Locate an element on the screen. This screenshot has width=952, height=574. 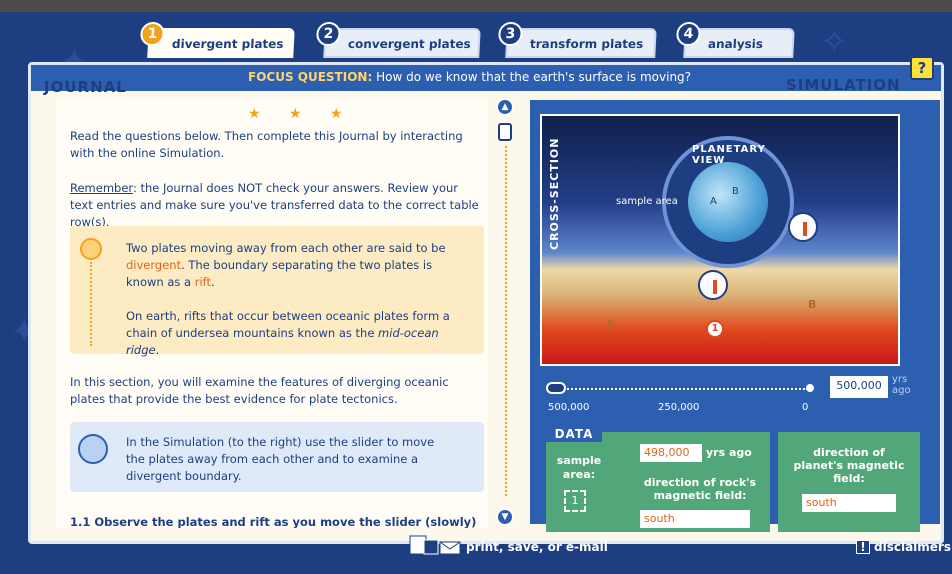
slider-value: 500,000 is located at coordinates (859, 387).